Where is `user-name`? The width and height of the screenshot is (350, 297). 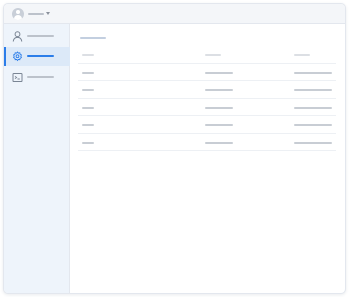 user-name is located at coordinates (36, 14).